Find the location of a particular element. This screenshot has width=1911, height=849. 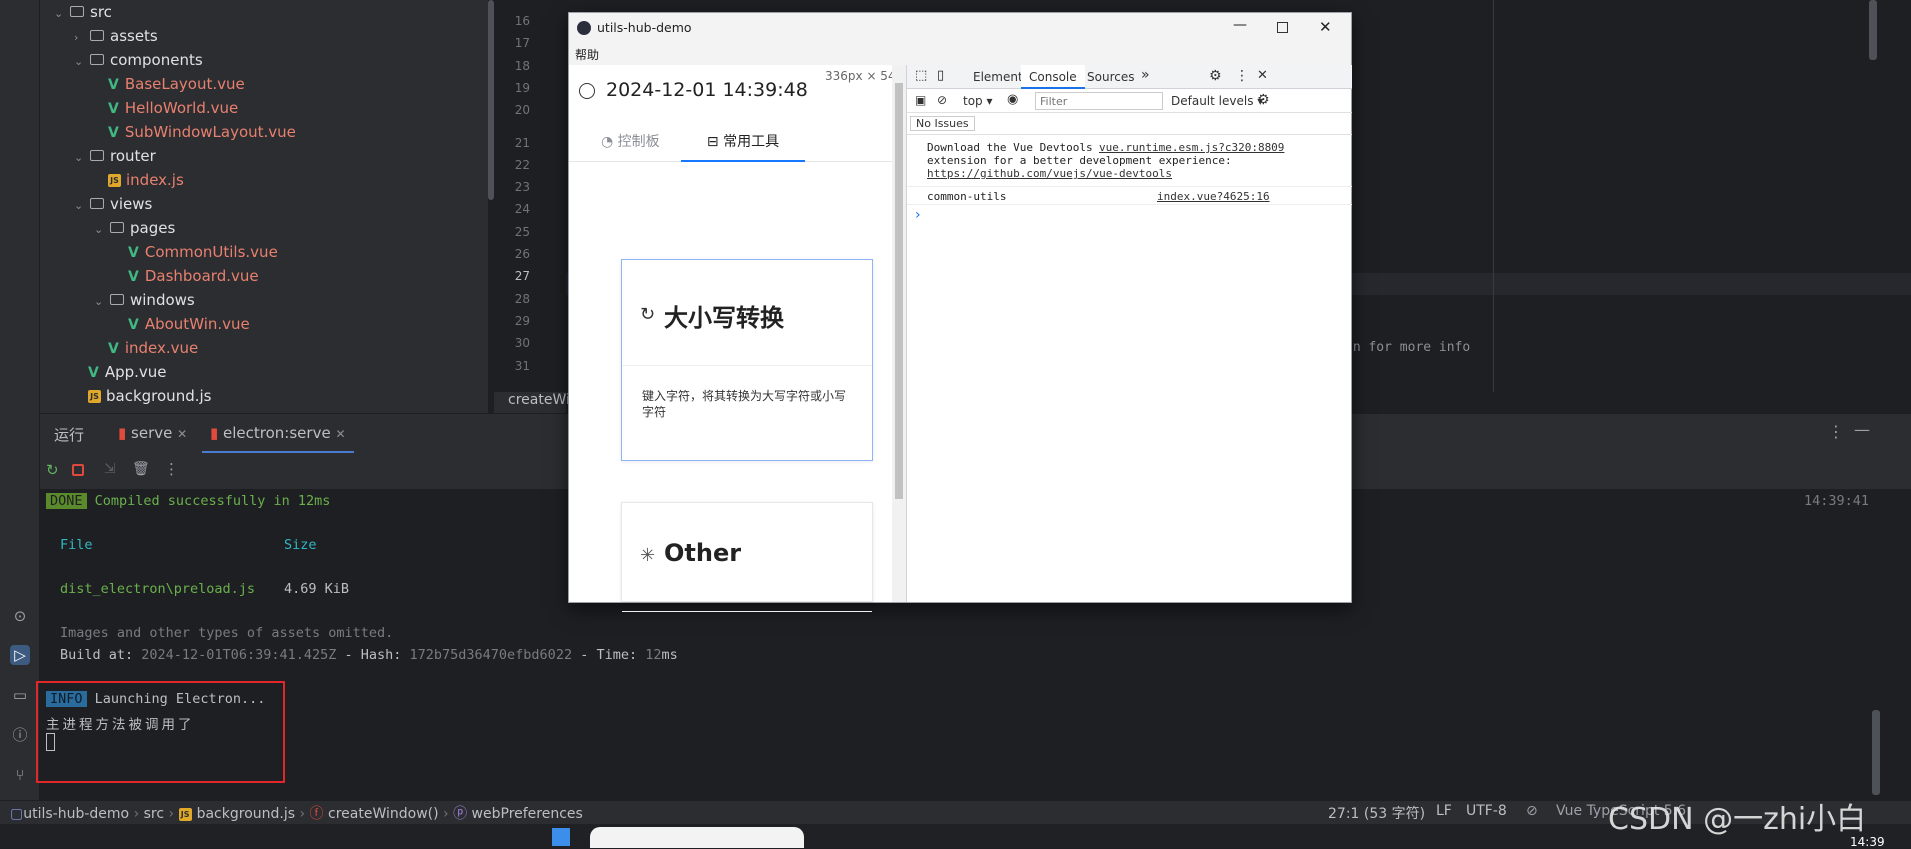

vue-file-icon: V is located at coordinates (133, 325).